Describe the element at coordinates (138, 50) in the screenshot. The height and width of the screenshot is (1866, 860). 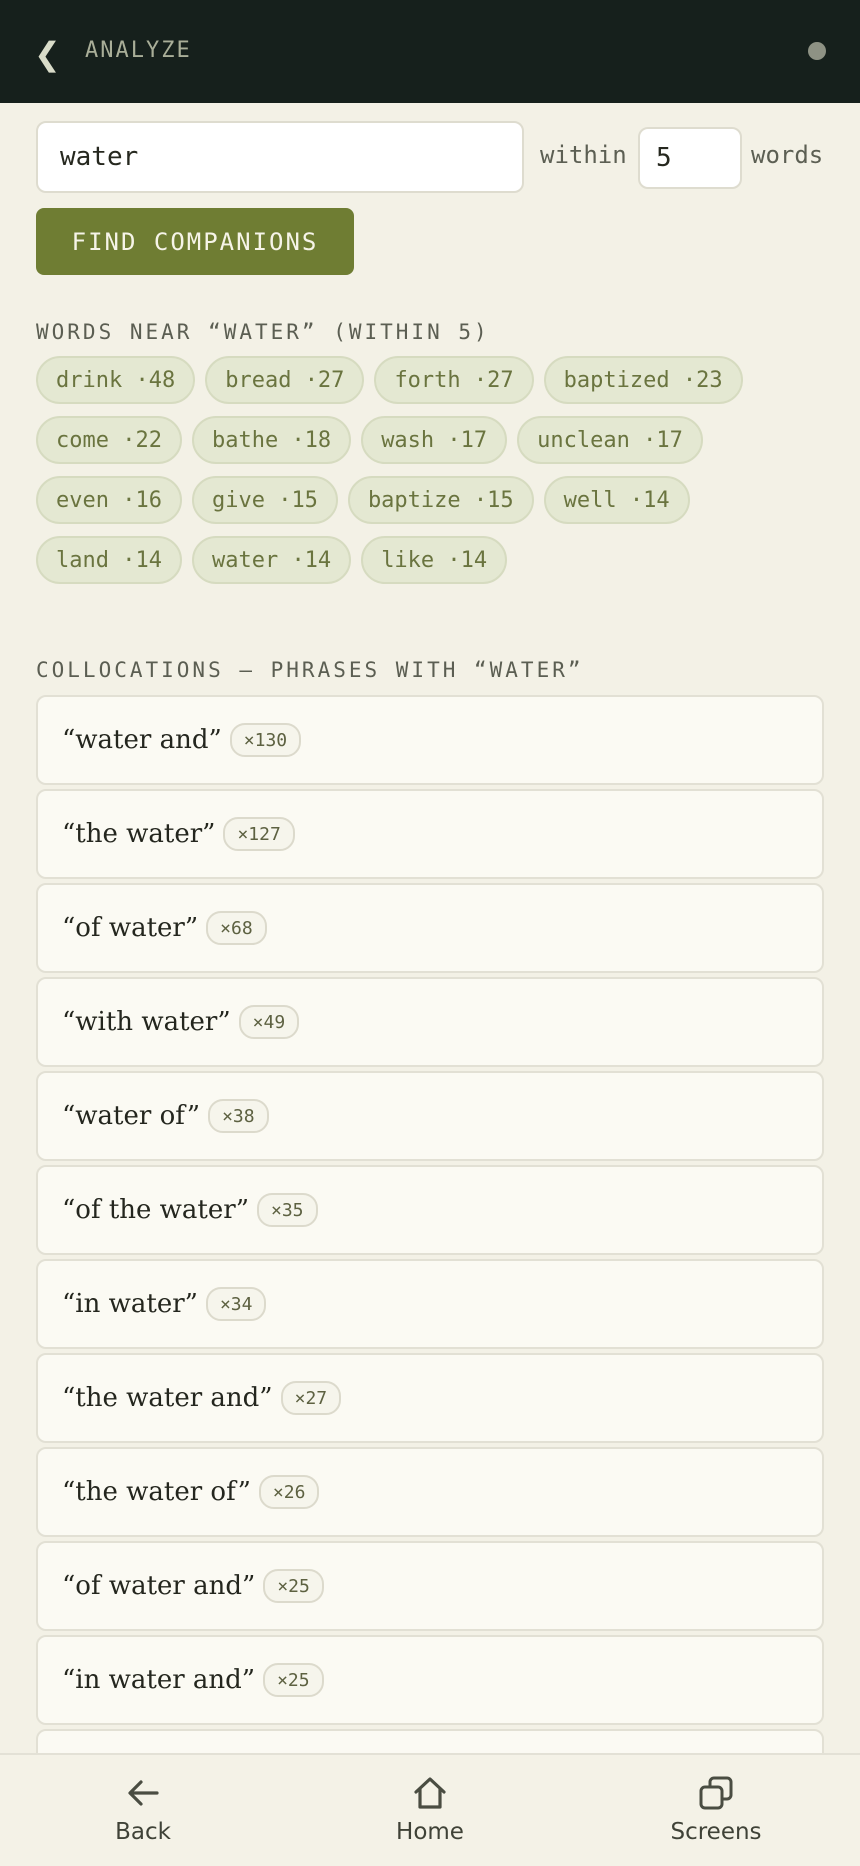
I see `page-title: ANALYZE` at that location.